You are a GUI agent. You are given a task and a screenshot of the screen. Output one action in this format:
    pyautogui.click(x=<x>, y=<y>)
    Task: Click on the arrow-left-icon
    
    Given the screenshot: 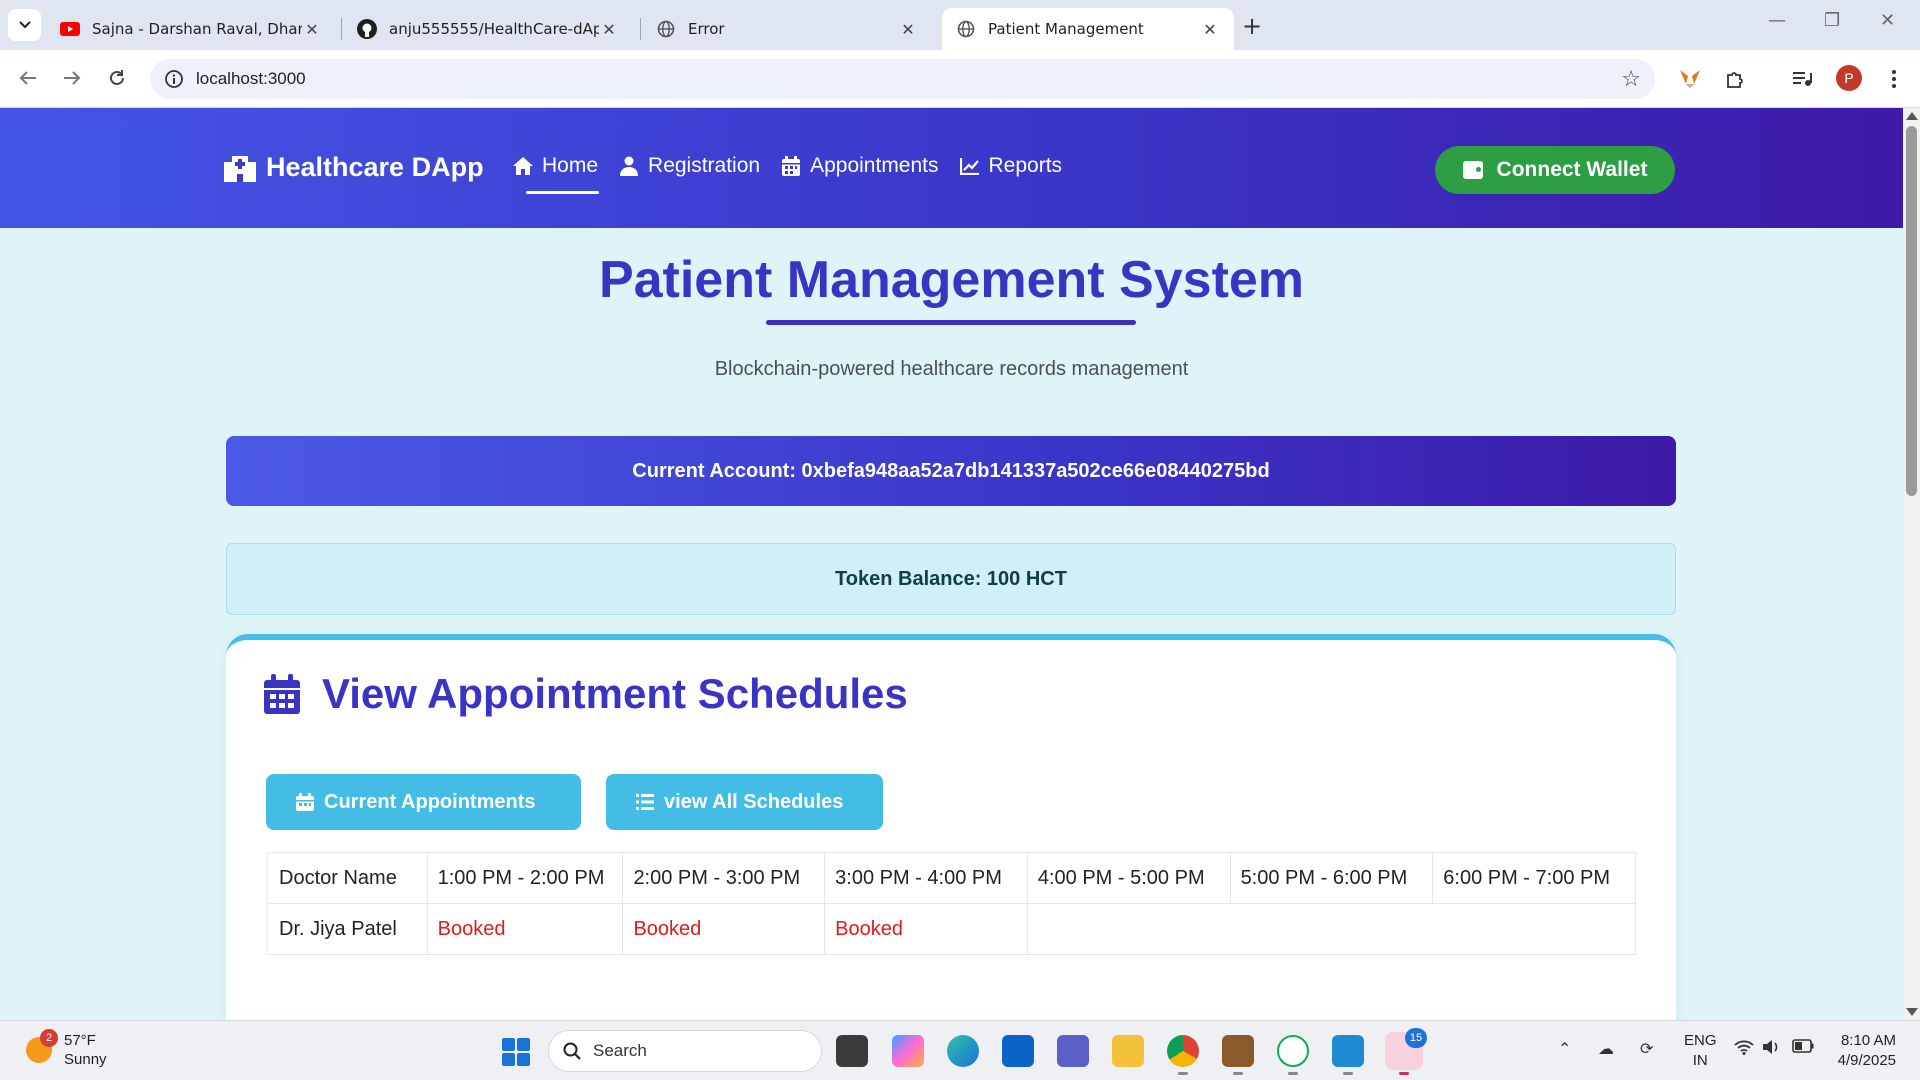 What is the action you would take?
    pyautogui.click(x=27, y=78)
    